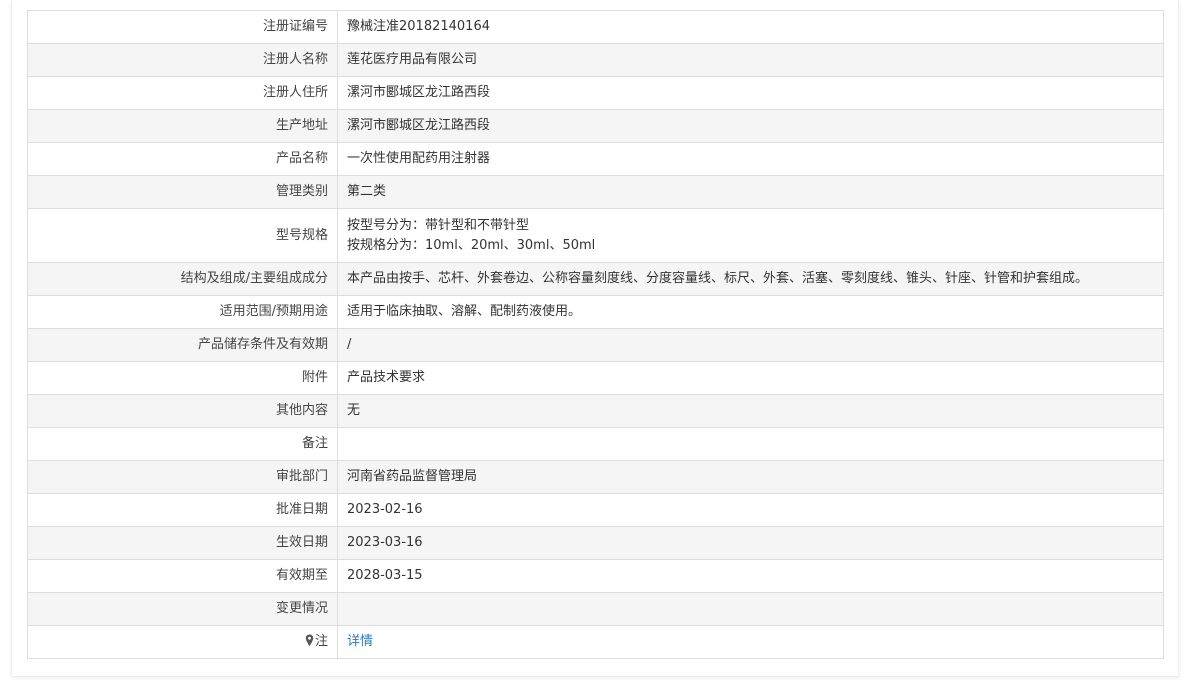 The width and height of the screenshot is (1200, 700). I want to click on field-label-valid-until: 有效期至, so click(182, 576).